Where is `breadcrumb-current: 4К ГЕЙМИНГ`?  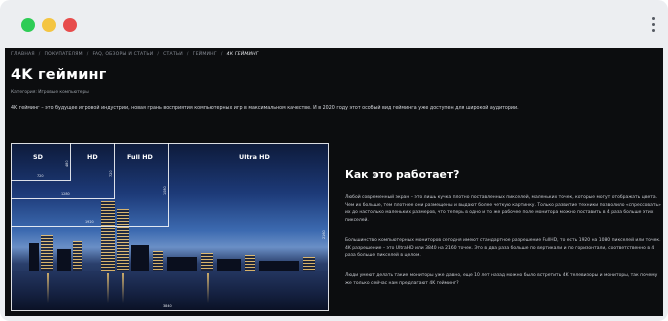 breadcrumb-current: 4К ГЕЙМИНГ is located at coordinates (242, 54).